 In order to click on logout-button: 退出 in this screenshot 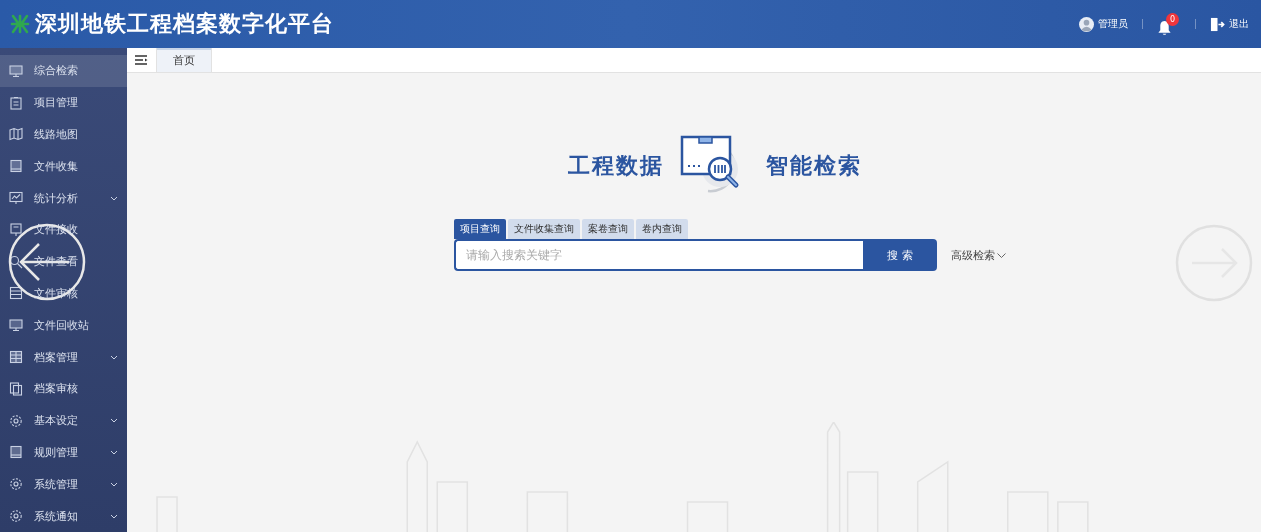, I will do `click(1229, 24)`.